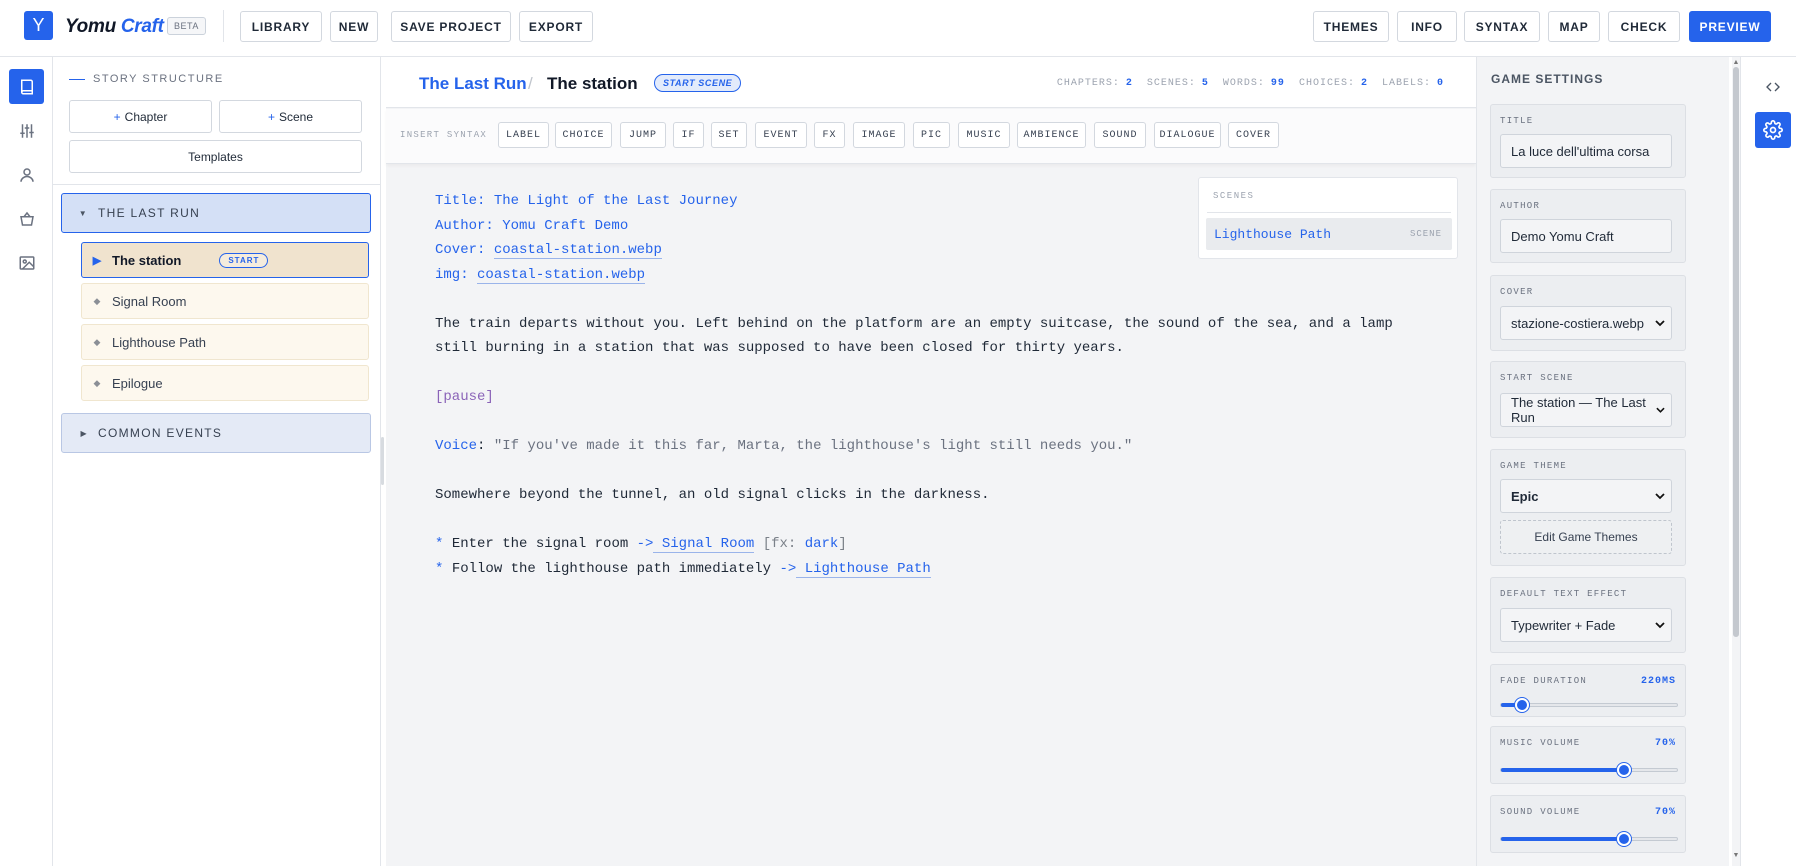 The image size is (1796, 866). I want to click on templates-button: Templates, so click(215, 156).